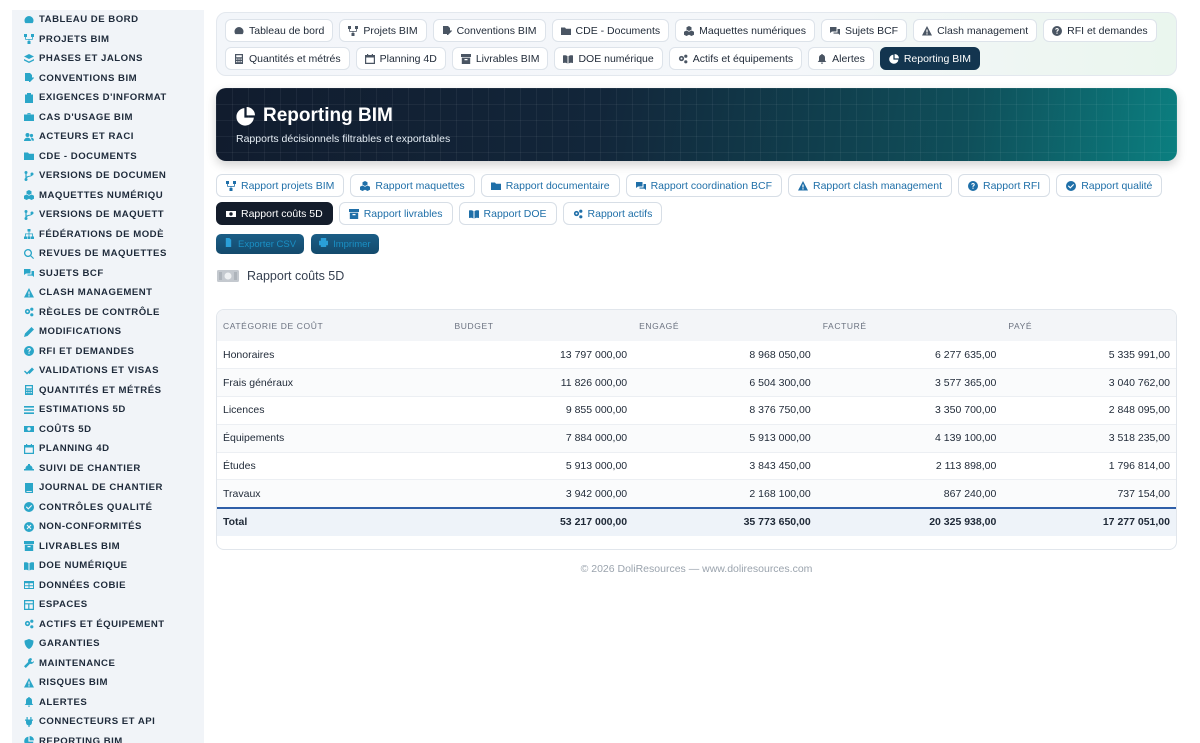  Describe the element at coordinates (108, 737) in the screenshot. I see `sidebar-item-reporting-bim: REPORTING BIM` at that location.